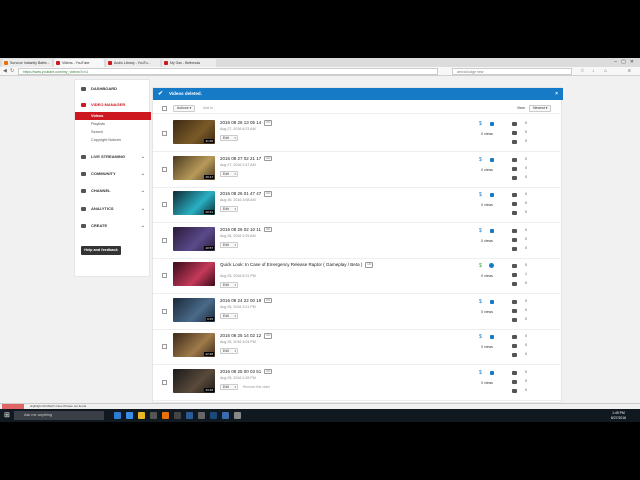 The height and width of the screenshot is (480, 640). I want to click on close-icon: ×, so click(556, 94).